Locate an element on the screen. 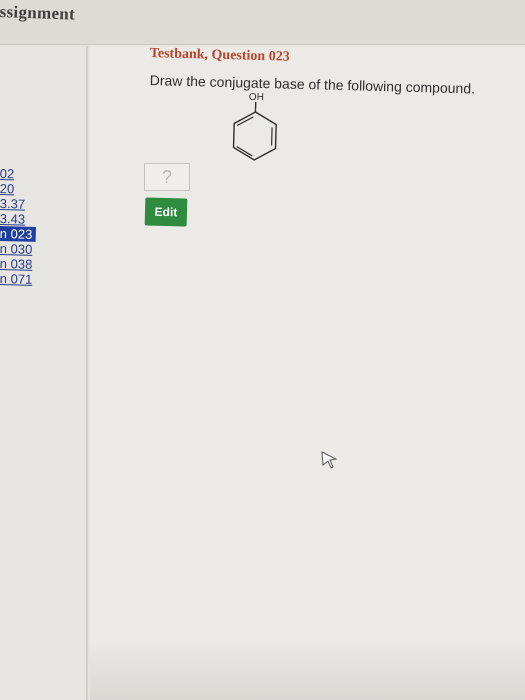 Image resolution: width=525 pixels, height=700 pixels. sidebar-item: 3.43 is located at coordinates (12, 219).